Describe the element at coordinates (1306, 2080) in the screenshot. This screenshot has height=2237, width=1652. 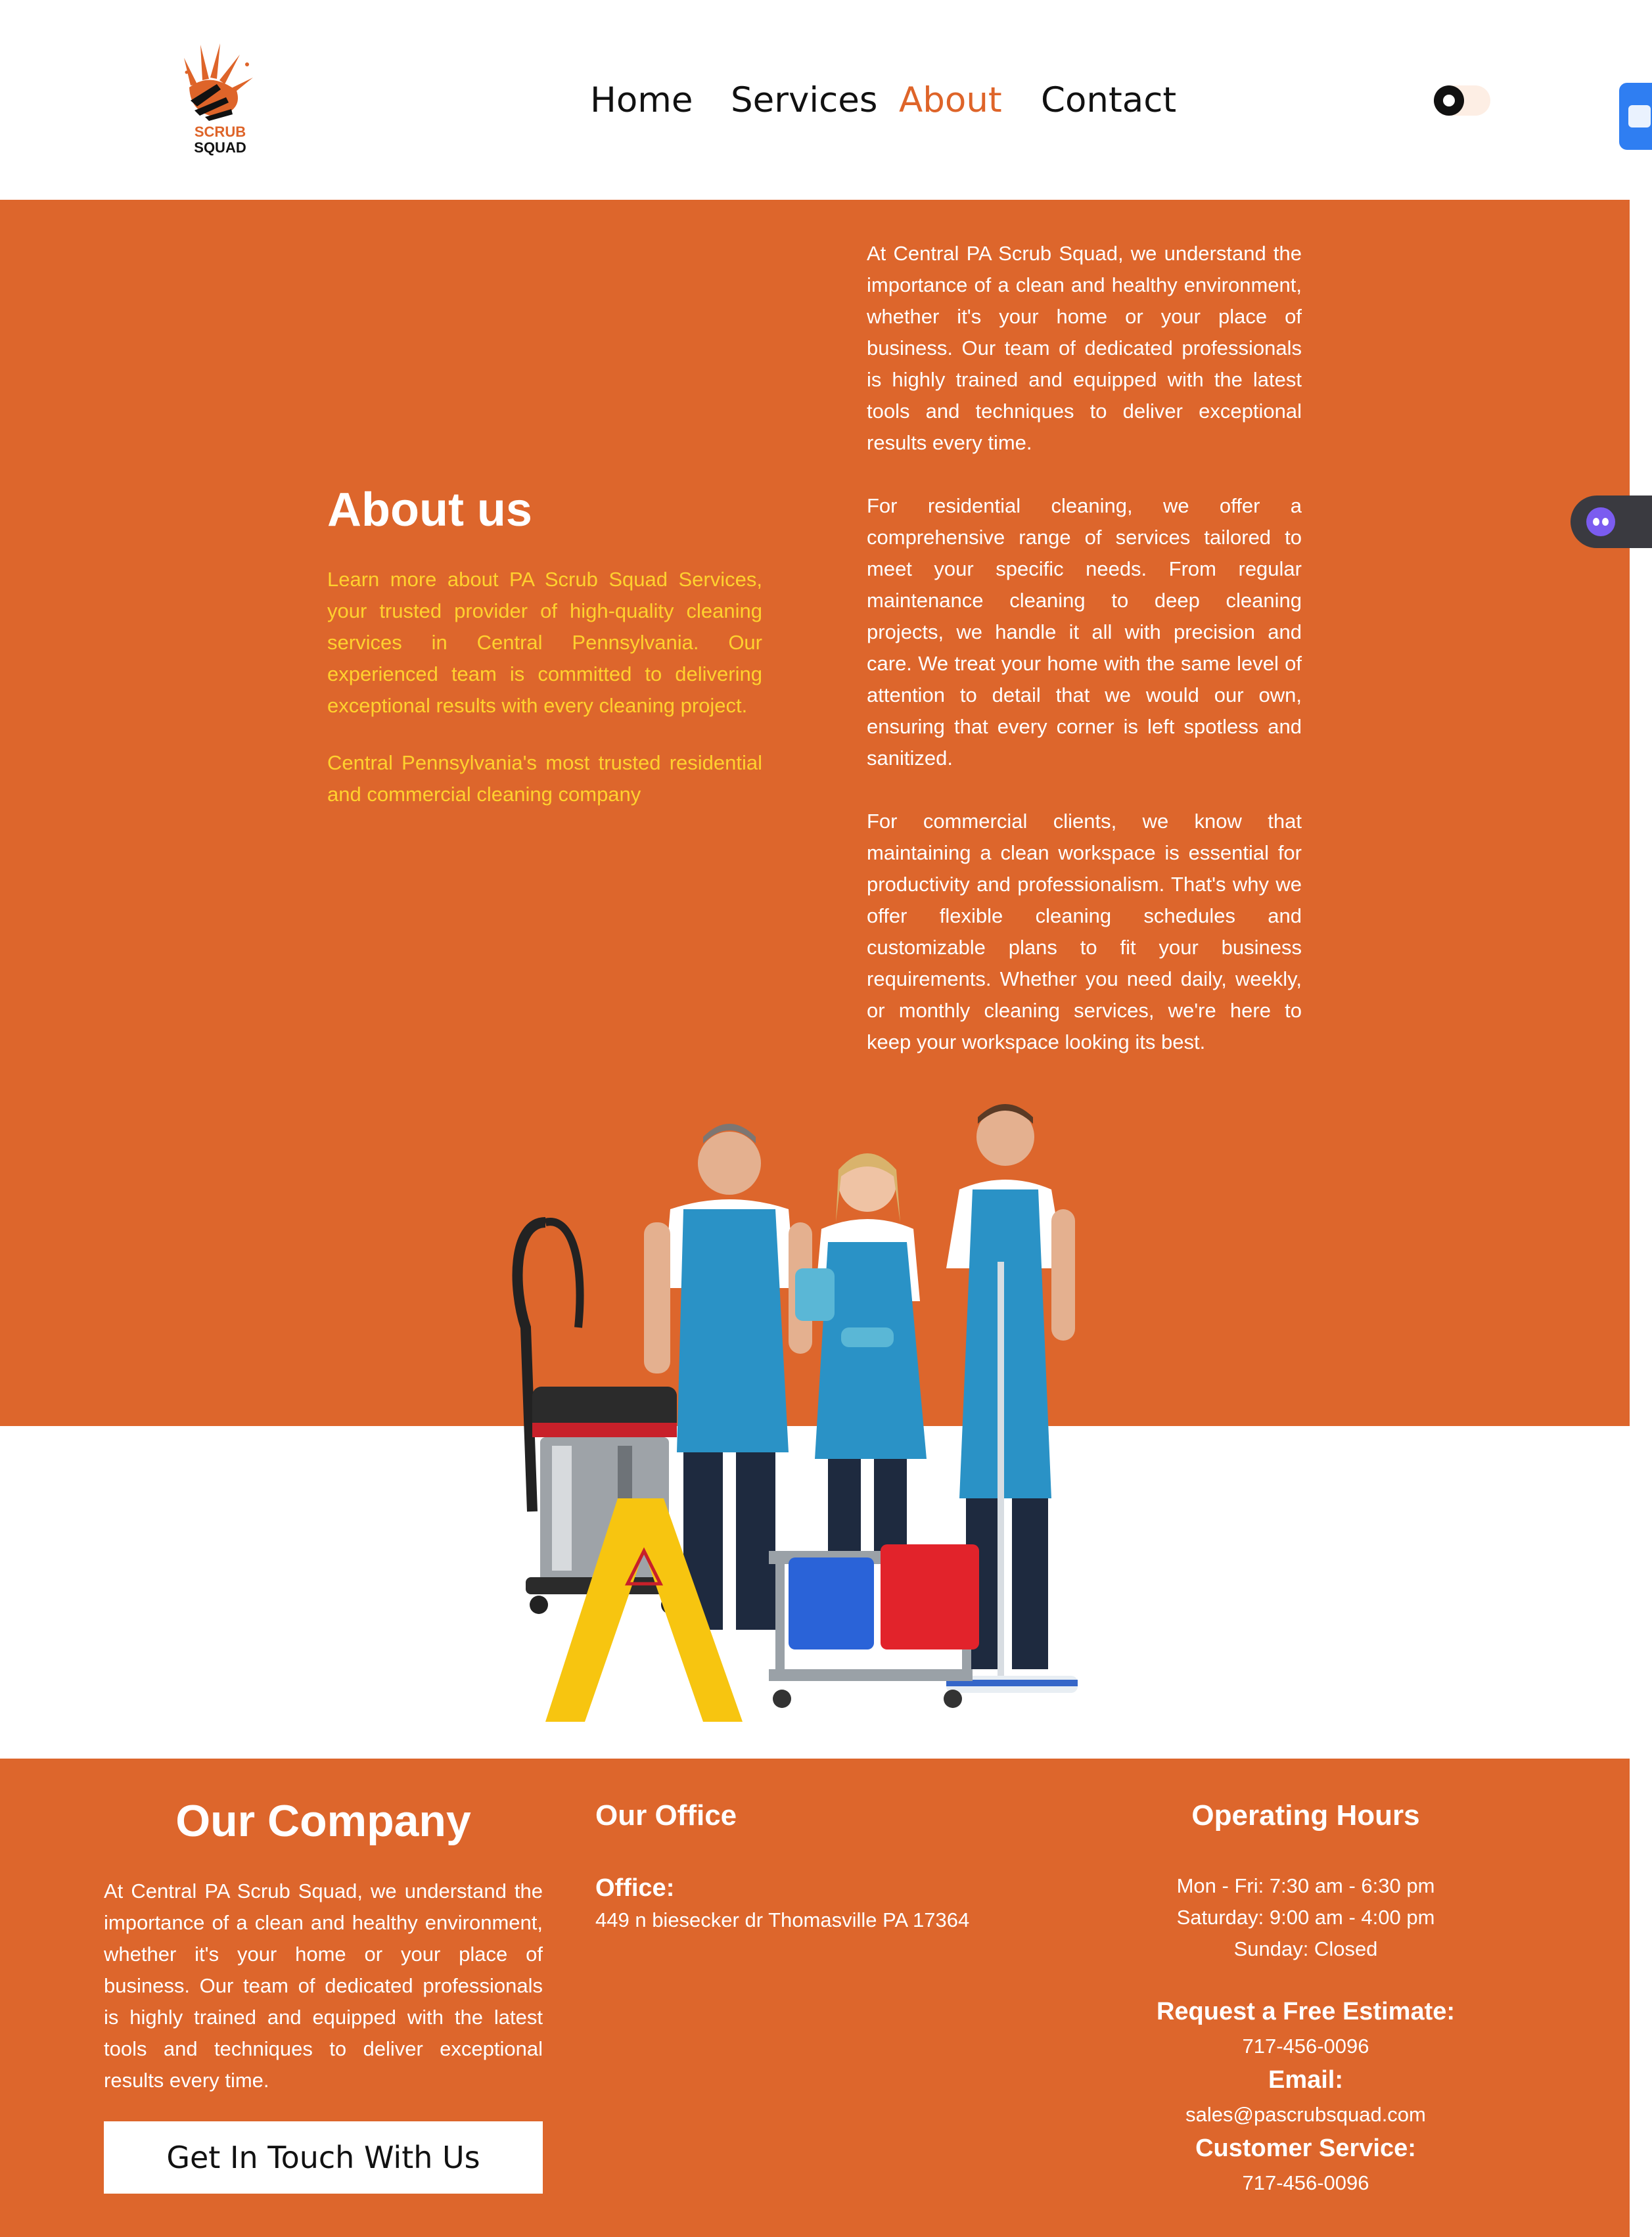
I see `email-label: Email:` at that location.